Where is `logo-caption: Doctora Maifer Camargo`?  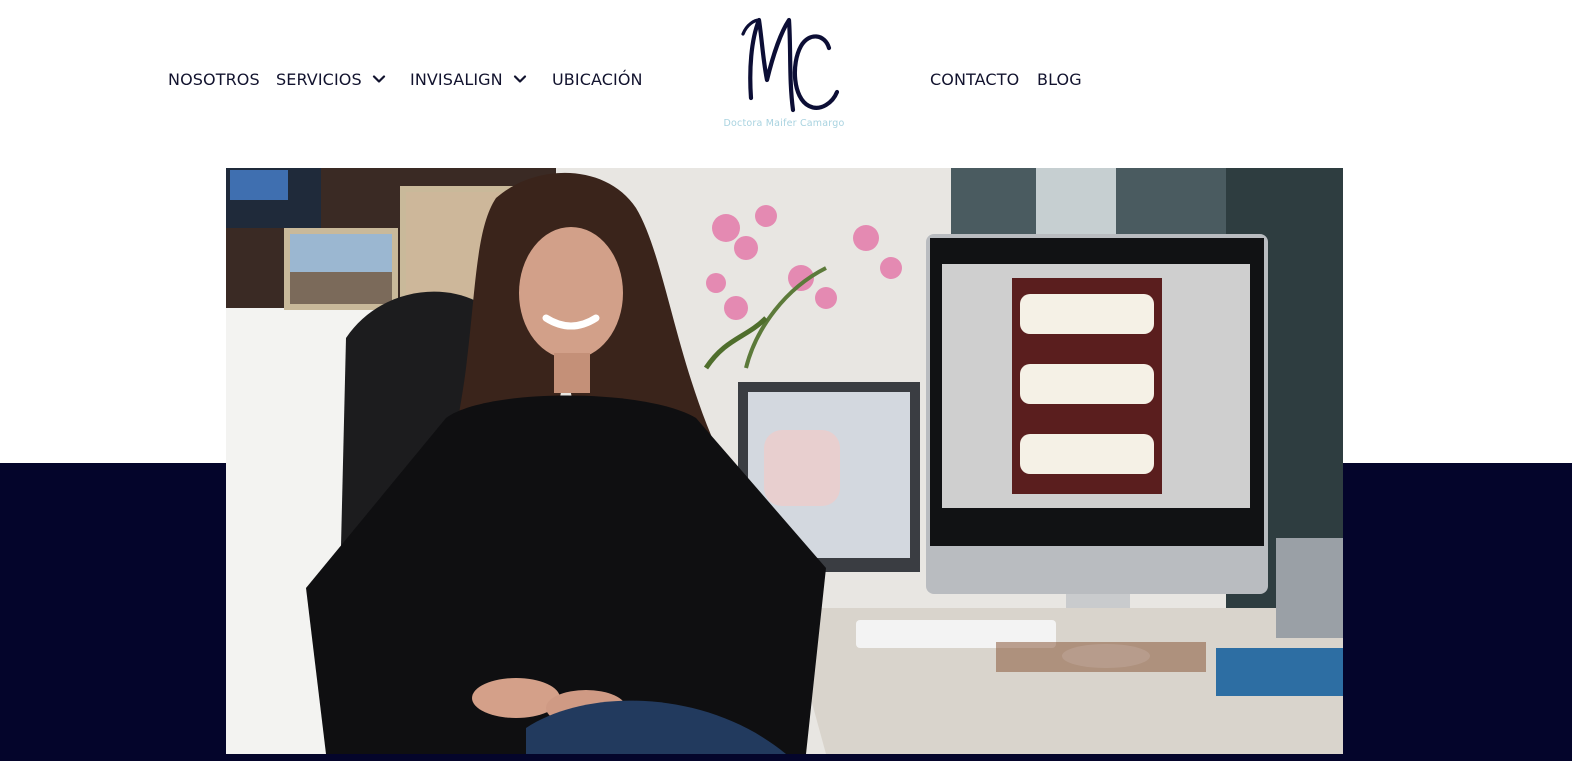 logo-caption: Doctora Maifer Camargo is located at coordinates (784, 123).